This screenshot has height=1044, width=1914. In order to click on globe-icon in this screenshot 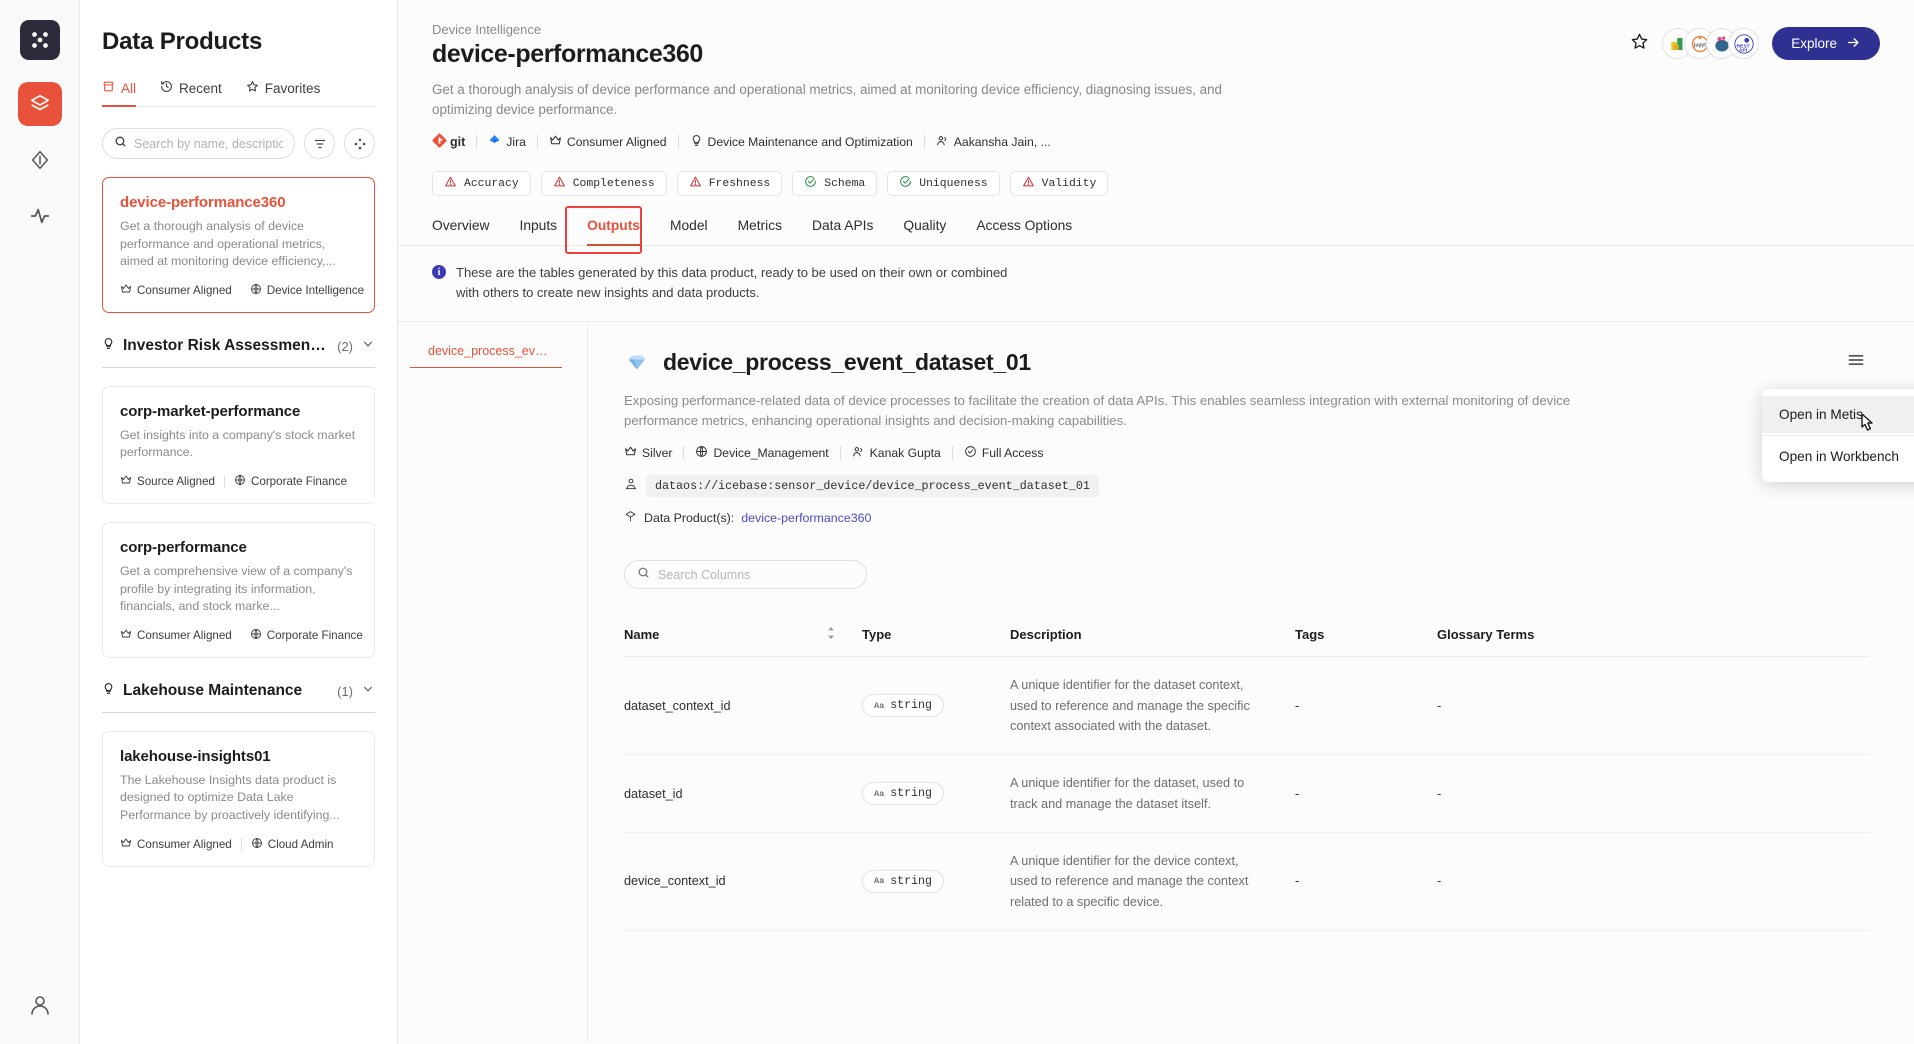, I will do `click(701, 453)`.